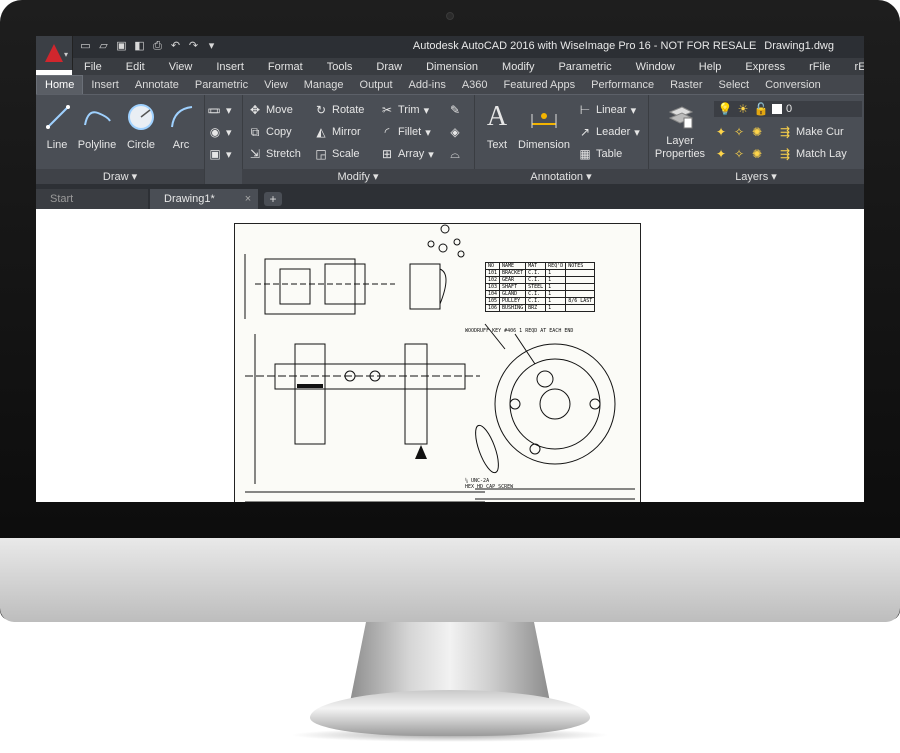 The height and width of the screenshot is (753, 900). I want to click on layer-off-icon: ✧, so click(739, 132).